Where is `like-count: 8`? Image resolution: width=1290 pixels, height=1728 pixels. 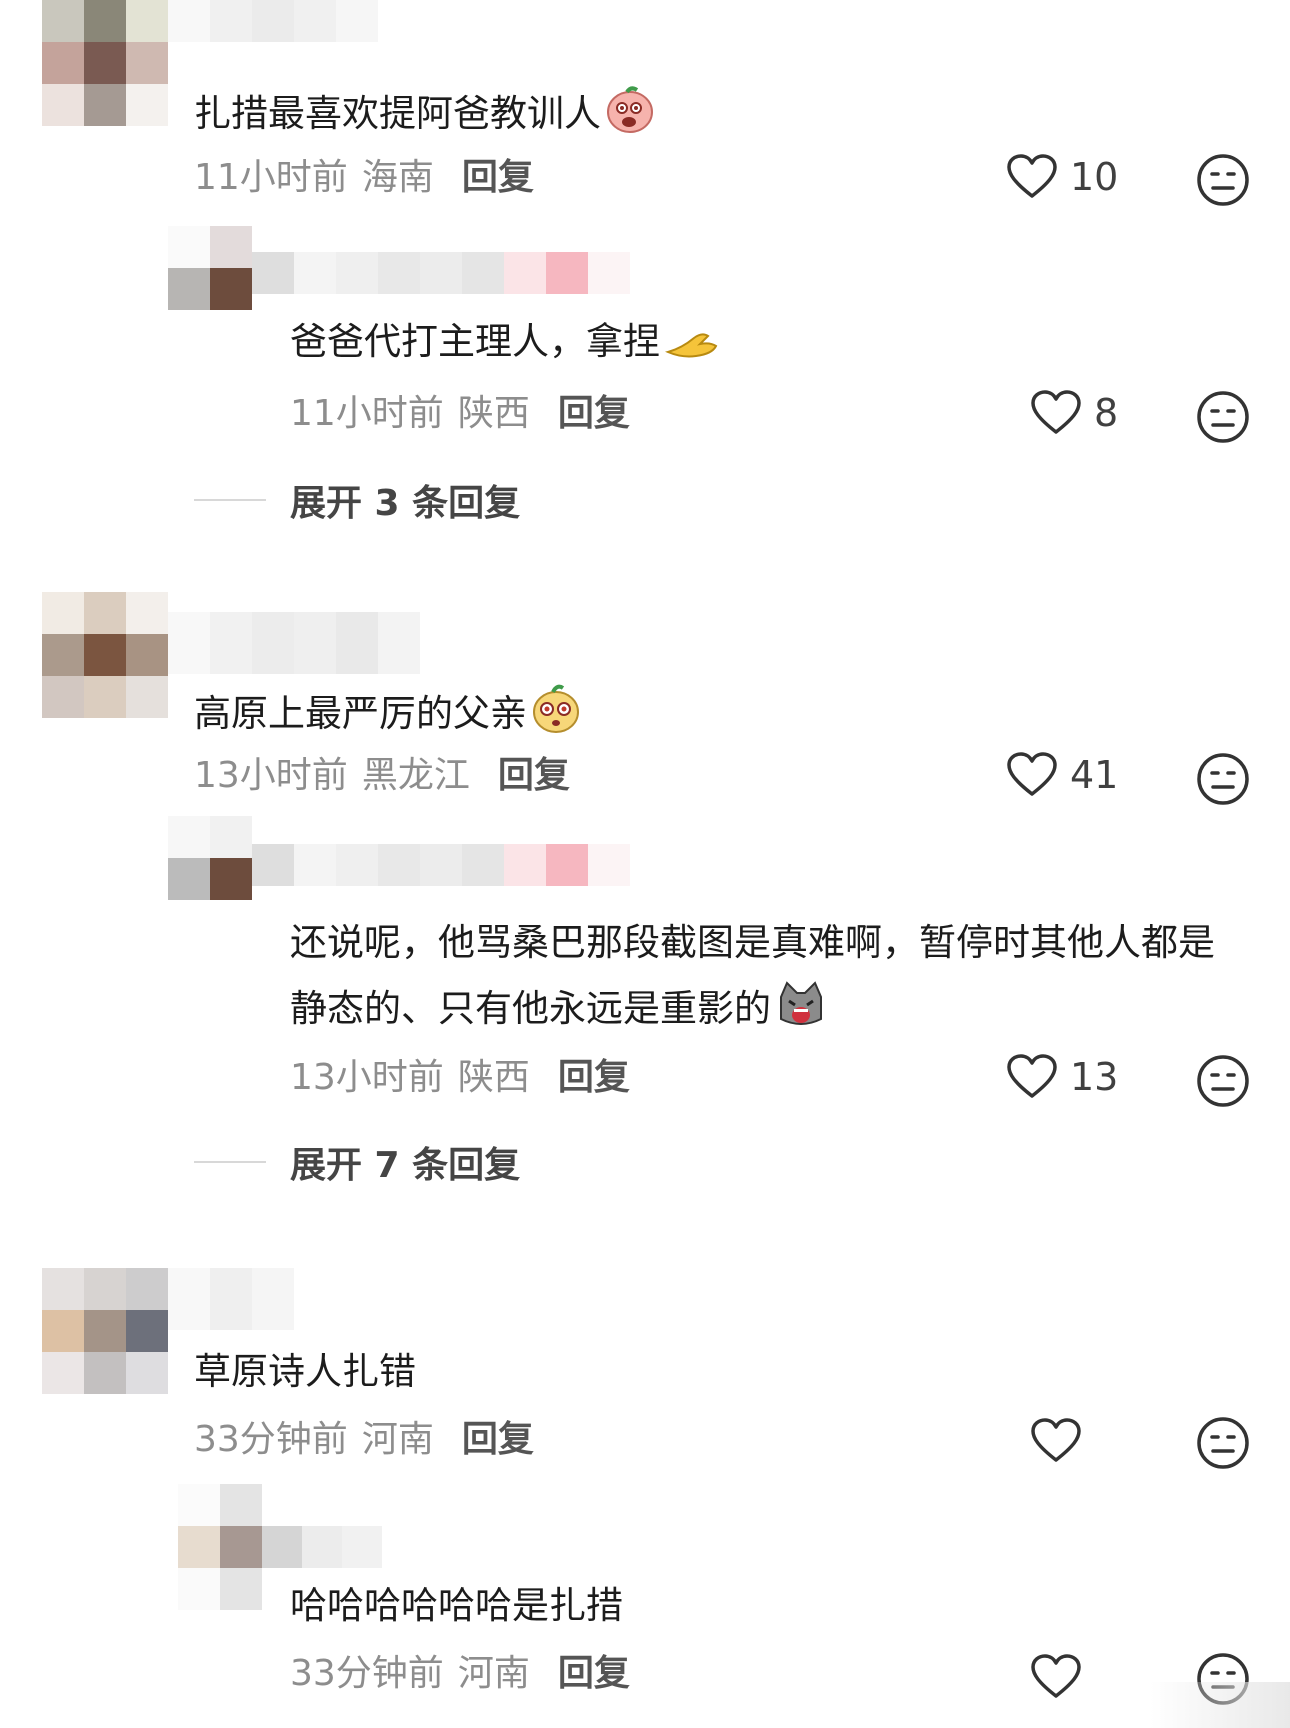
like-count: 8 is located at coordinates (1106, 413).